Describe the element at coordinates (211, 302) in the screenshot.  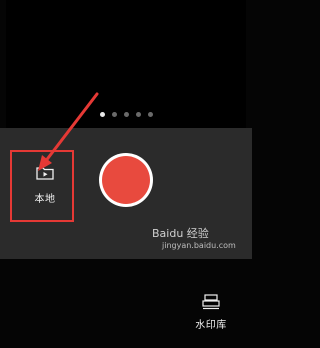
I see `watermark-stamp-icon` at that location.